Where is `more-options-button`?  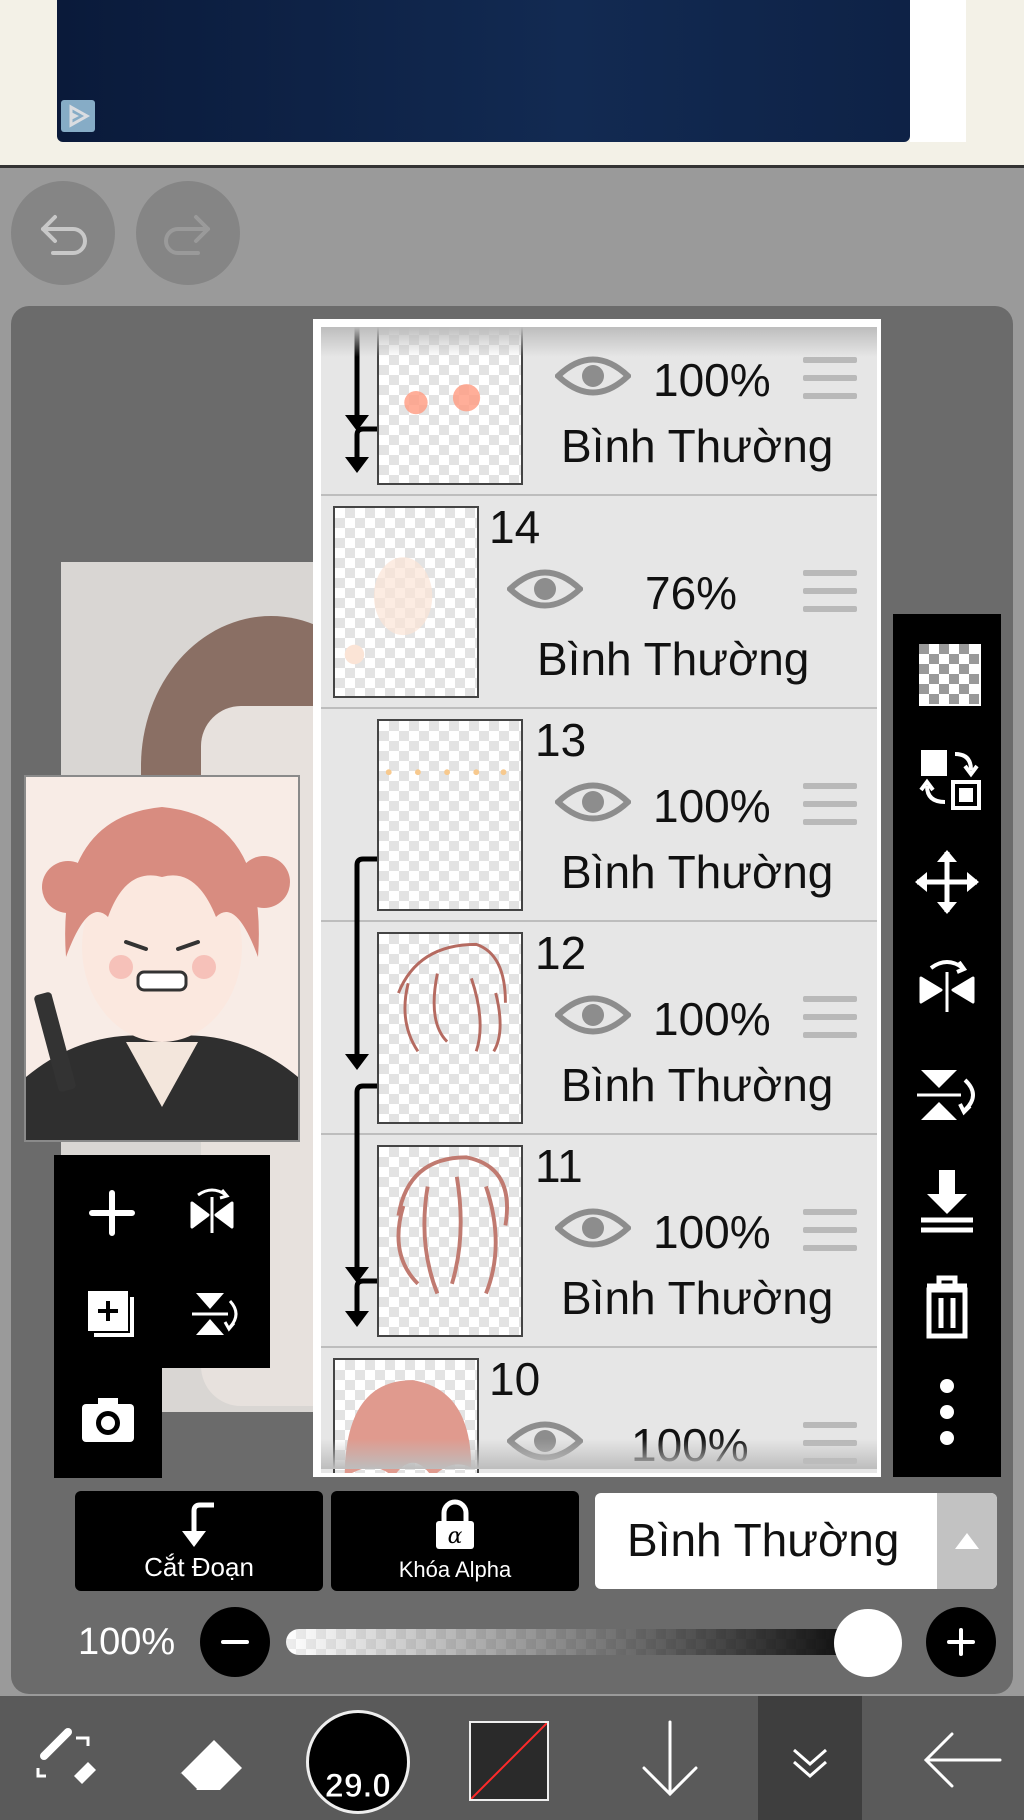 more-options-button is located at coordinates (947, 1412).